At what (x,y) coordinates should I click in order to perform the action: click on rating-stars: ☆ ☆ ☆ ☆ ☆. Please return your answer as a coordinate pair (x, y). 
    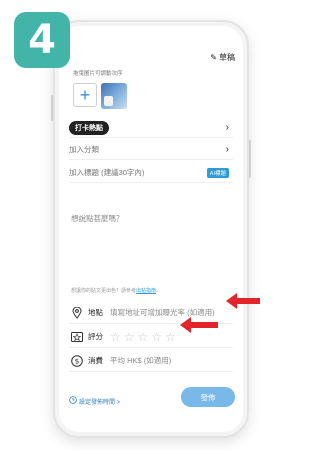
    Looking at the image, I should click on (143, 337).